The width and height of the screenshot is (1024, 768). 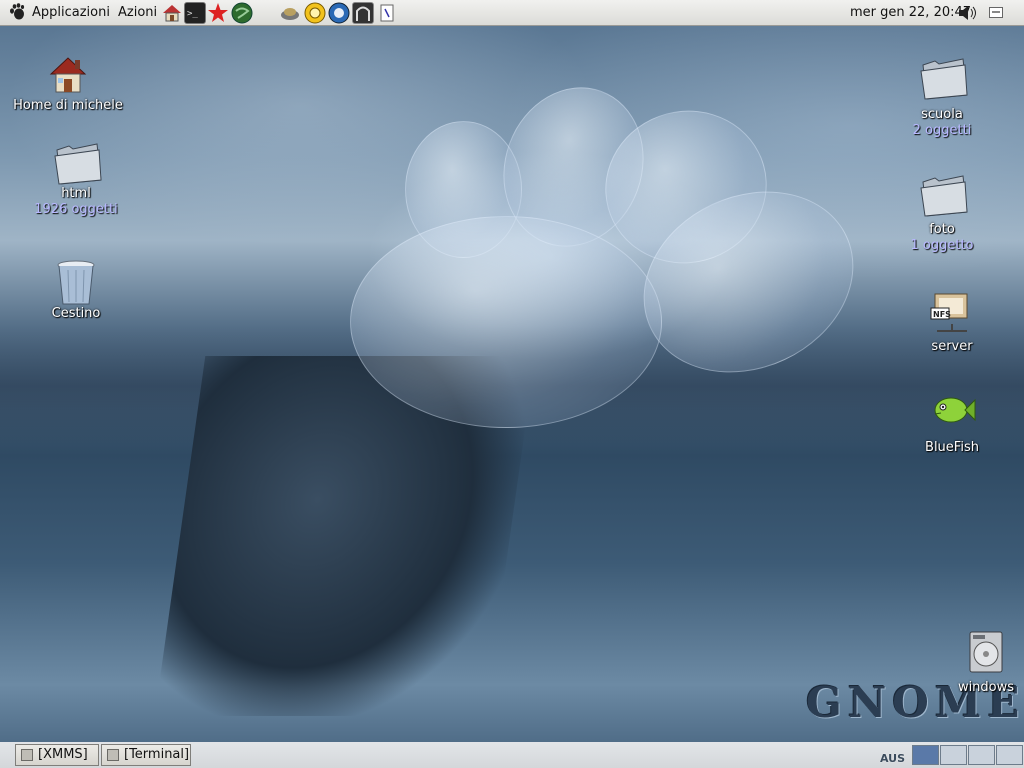 What do you see at coordinates (339, 13) in the screenshot?
I see `browser-launcher-icon` at bounding box center [339, 13].